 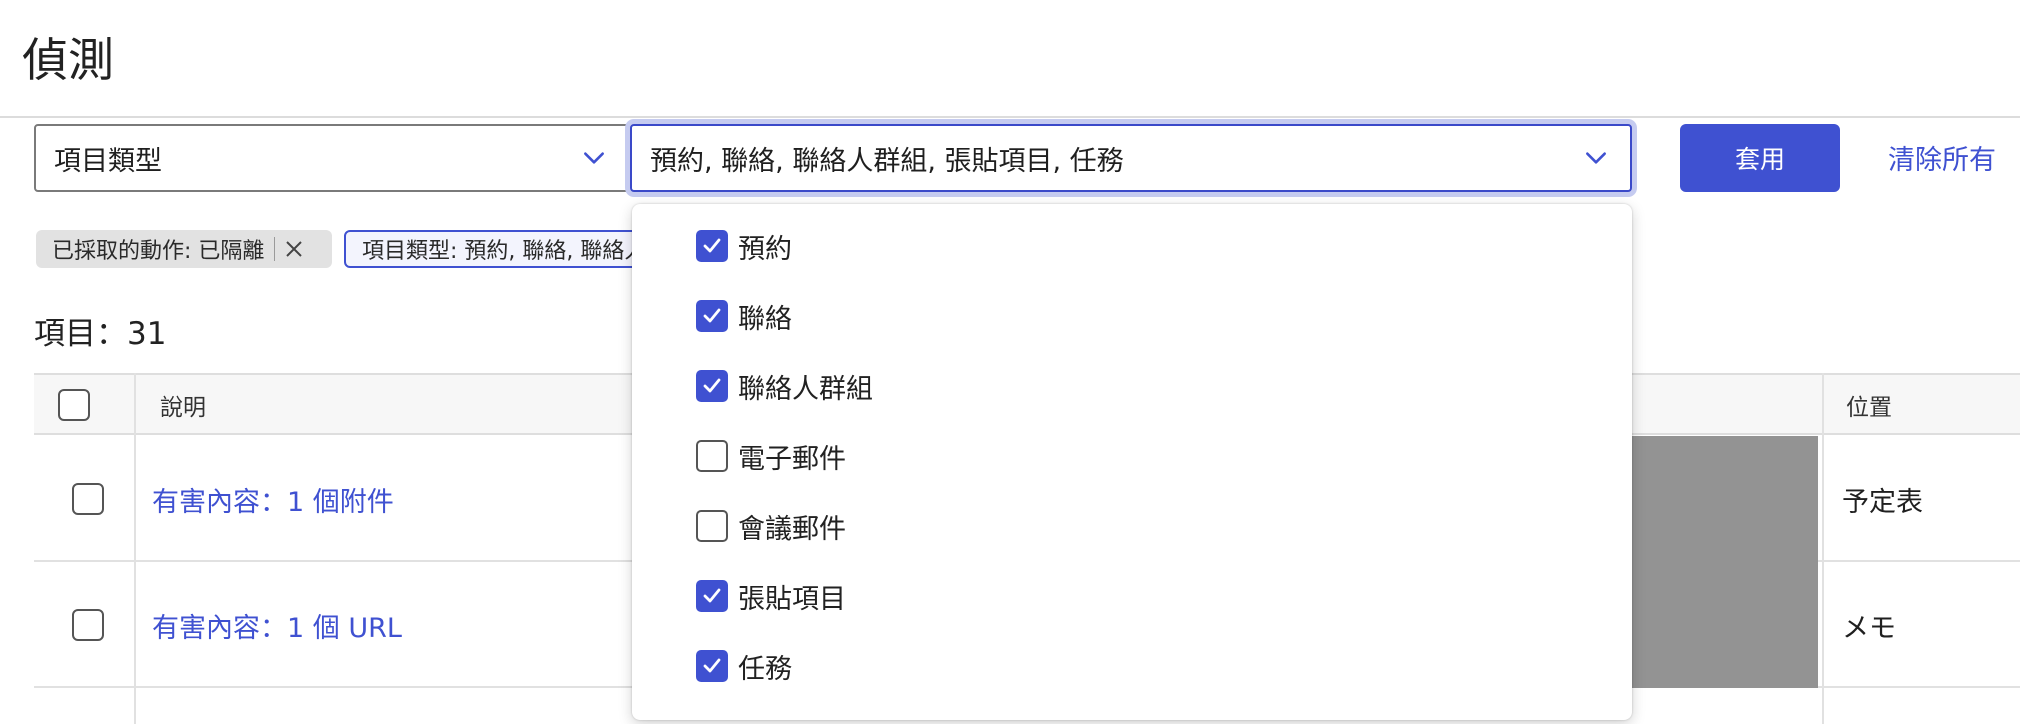 I want to click on option-label: 預約, so click(x=765, y=249).